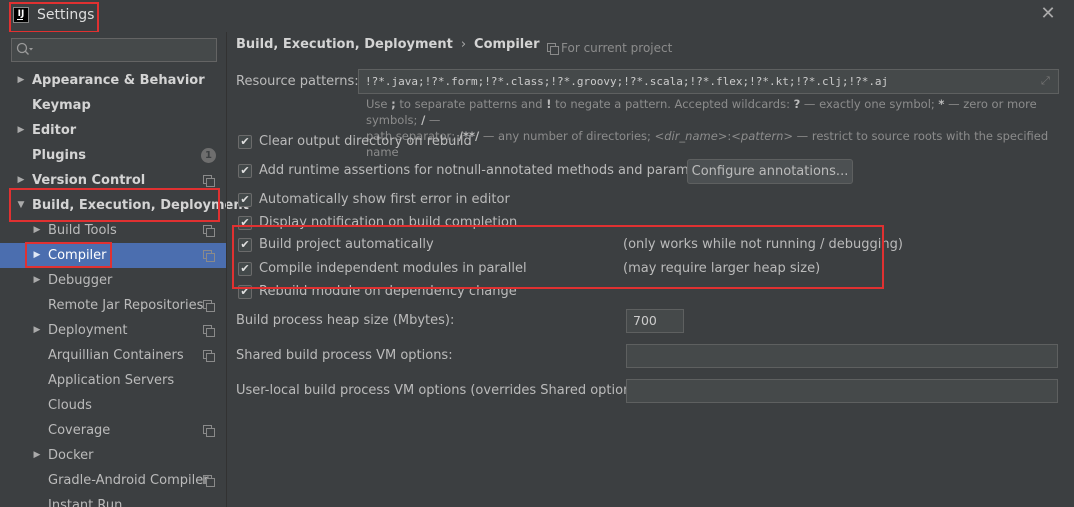 This screenshot has width=1074, height=507. Describe the element at coordinates (113, 255) in the screenshot. I see `sidebar-item-compiler: ▶ Compiler` at that location.